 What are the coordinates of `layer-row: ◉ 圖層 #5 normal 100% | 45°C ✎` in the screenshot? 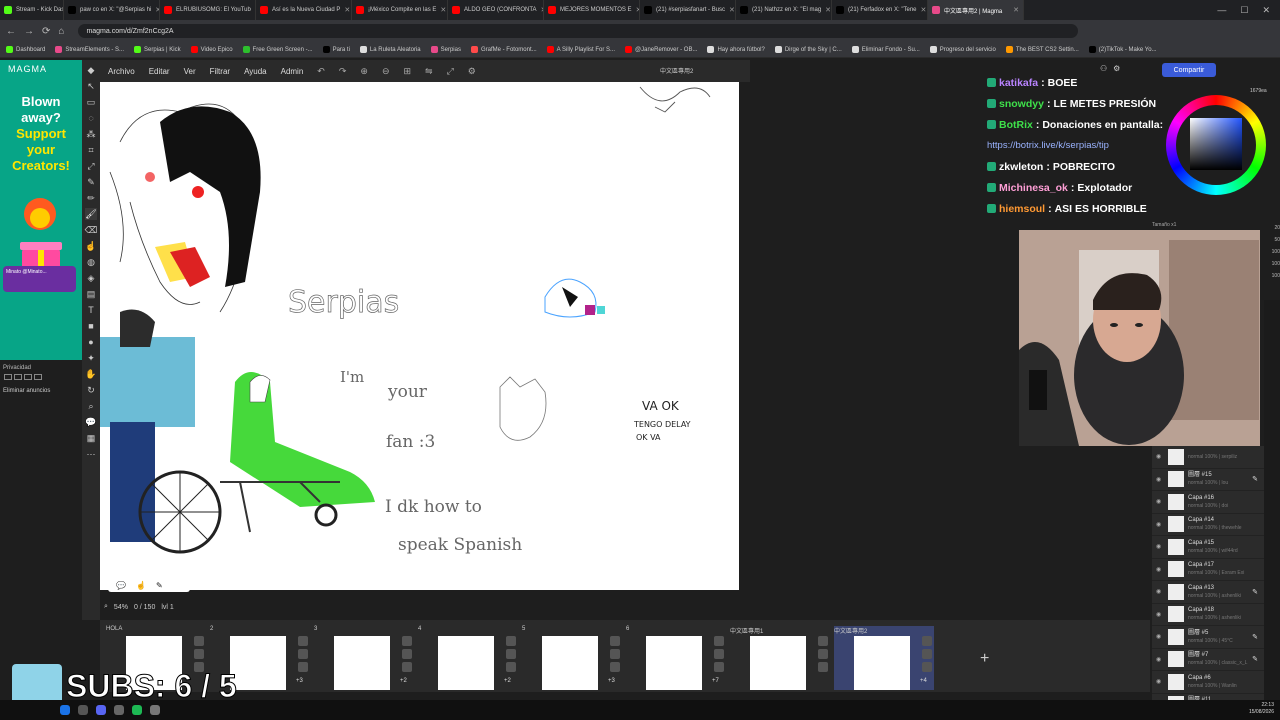 It's located at (1208, 637).